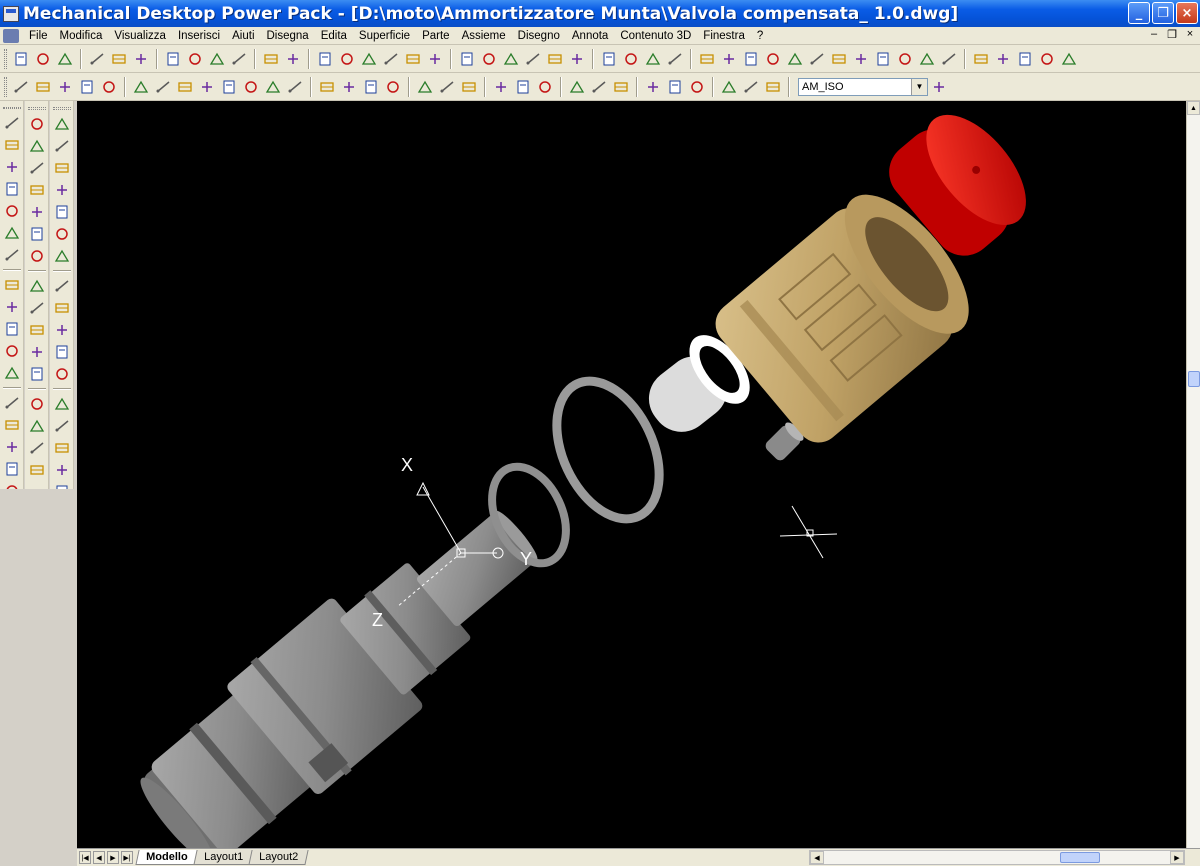 Image resolution: width=1200 pixels, height=866 pixels. What do you see at coordinates (37, 448) in the screenshot?
I see `fillet-edit-icon` at bounding box center [37, 448].